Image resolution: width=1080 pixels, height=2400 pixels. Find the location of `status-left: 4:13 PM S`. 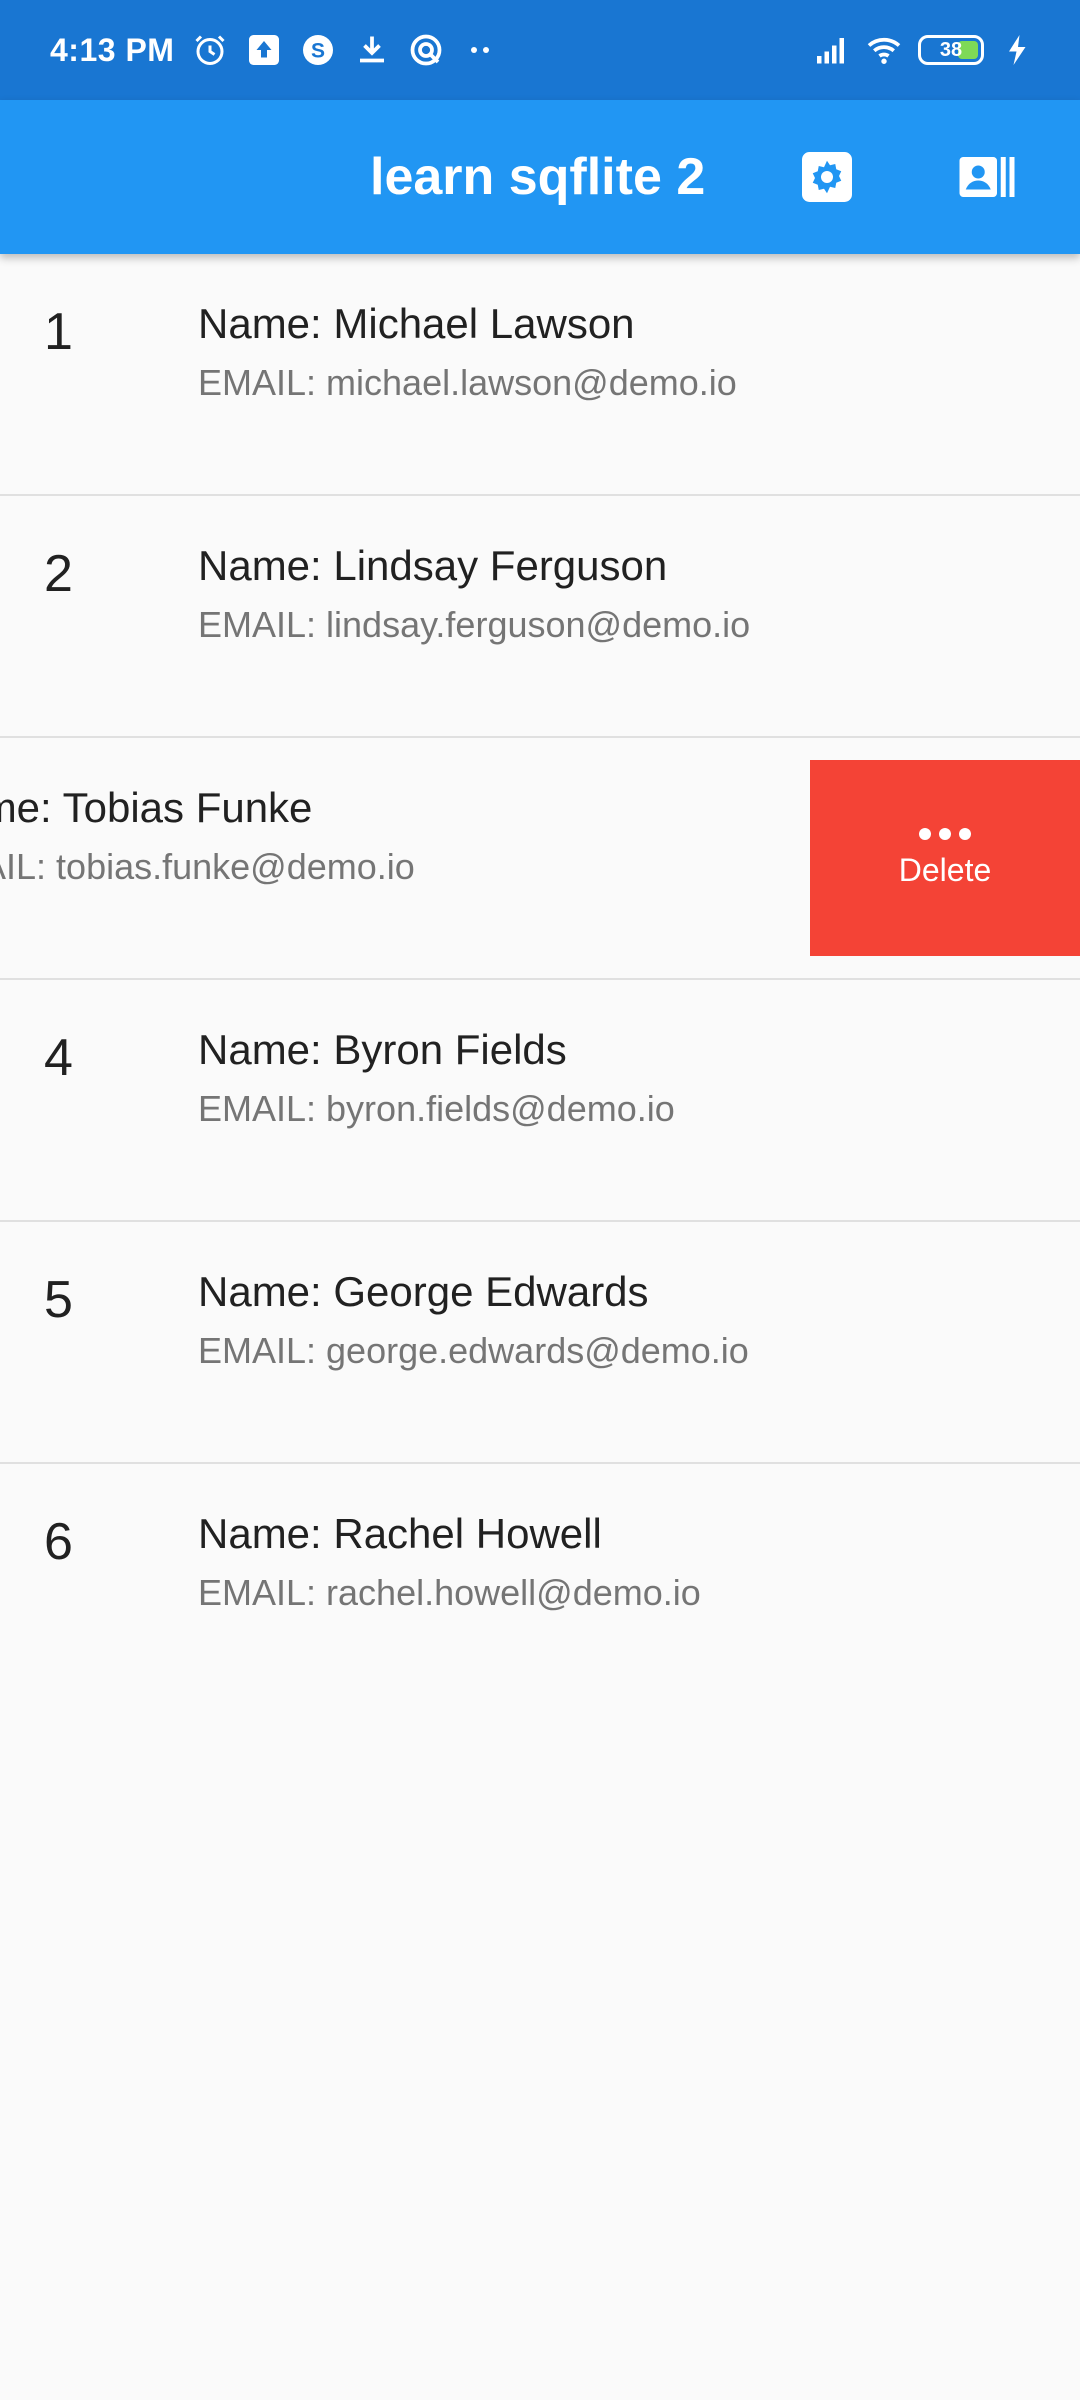

status-left: 4:13 PM S is located at coordinates (274, 50).